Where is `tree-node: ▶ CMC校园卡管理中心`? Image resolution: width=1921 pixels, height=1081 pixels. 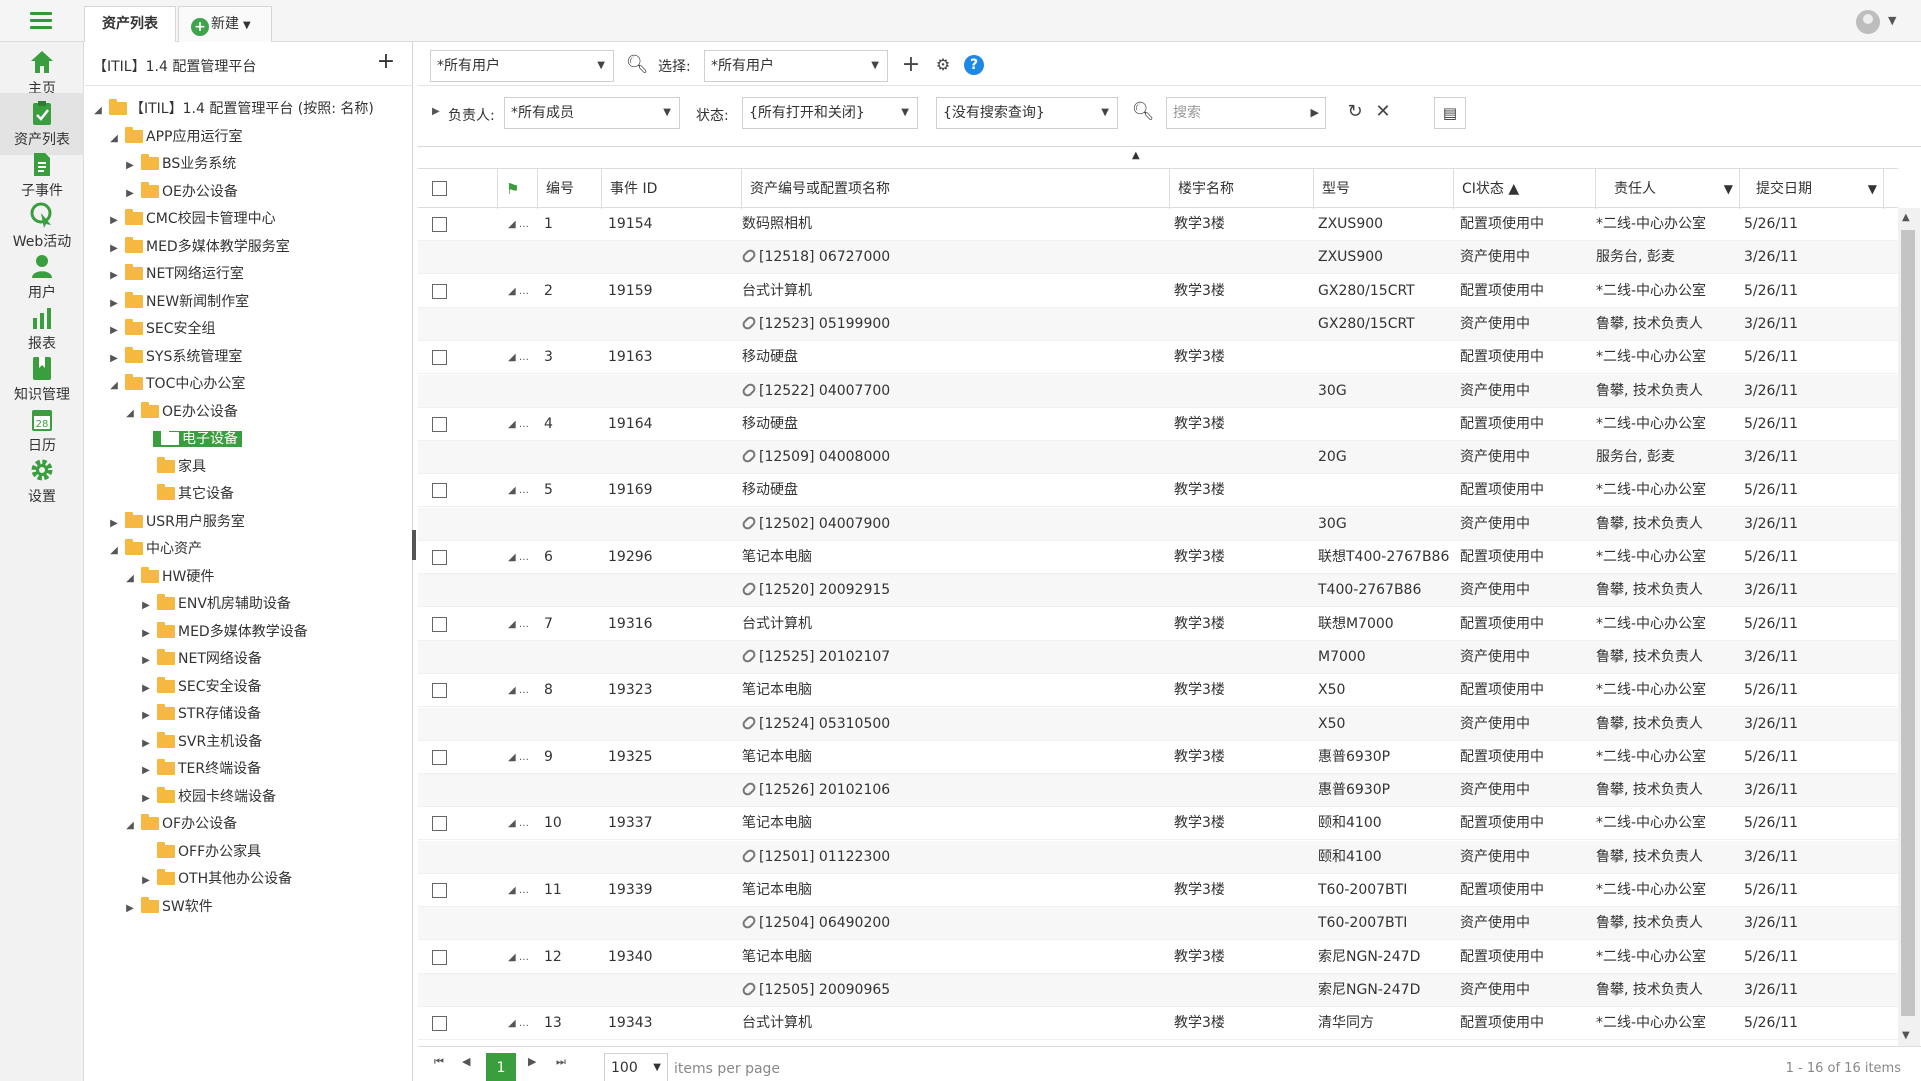
tree-node: ▶ CMC校园卡管理中心 is located at coordinates (191, 219).